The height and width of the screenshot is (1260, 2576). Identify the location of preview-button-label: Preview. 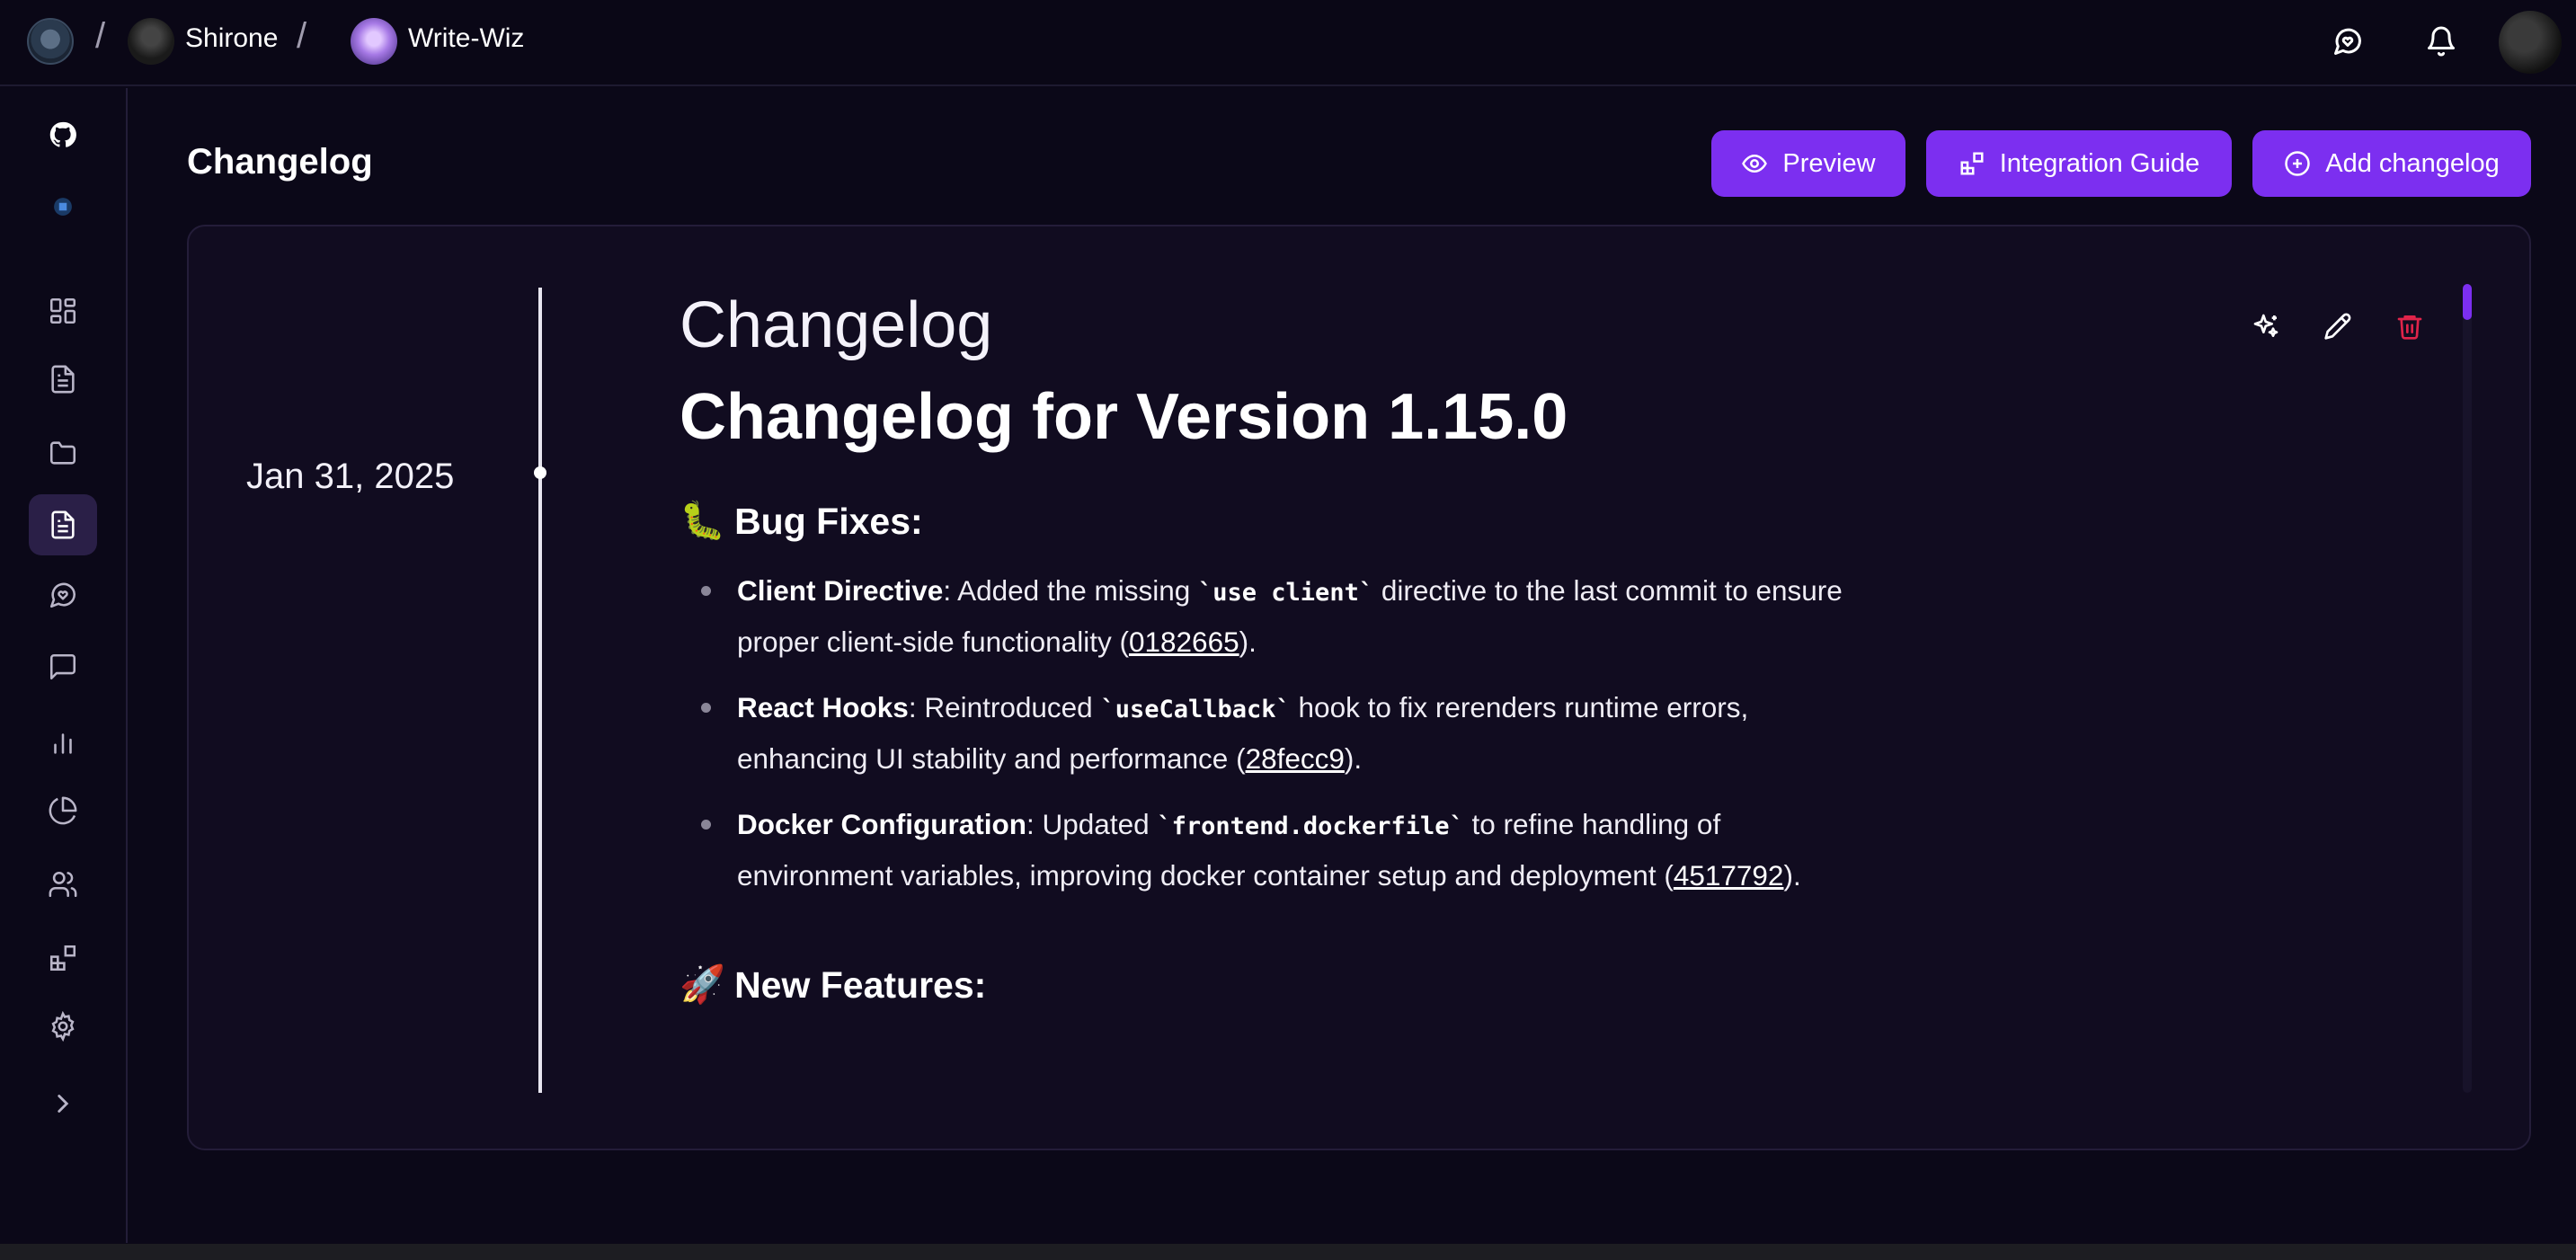
(1829, 163).